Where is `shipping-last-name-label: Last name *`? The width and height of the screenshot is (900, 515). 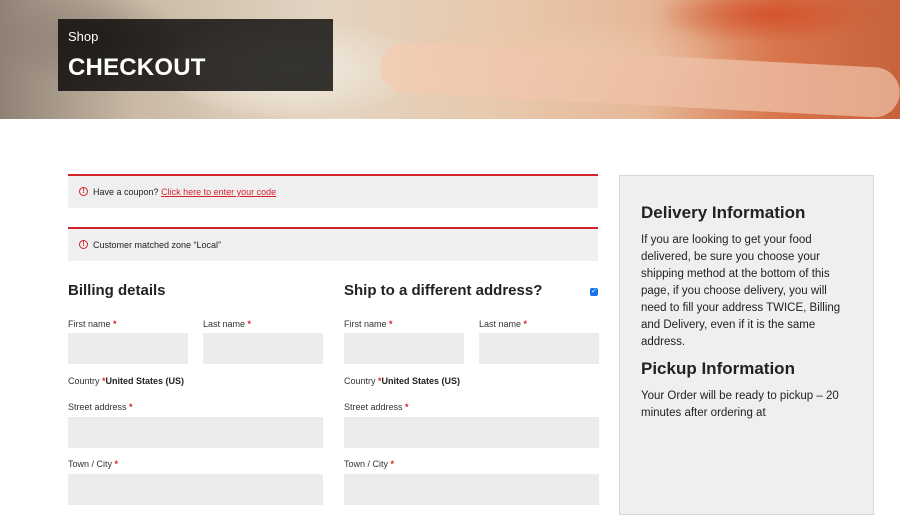
shipping-last-name-label: Last name * is located at coordinates (503, 324).